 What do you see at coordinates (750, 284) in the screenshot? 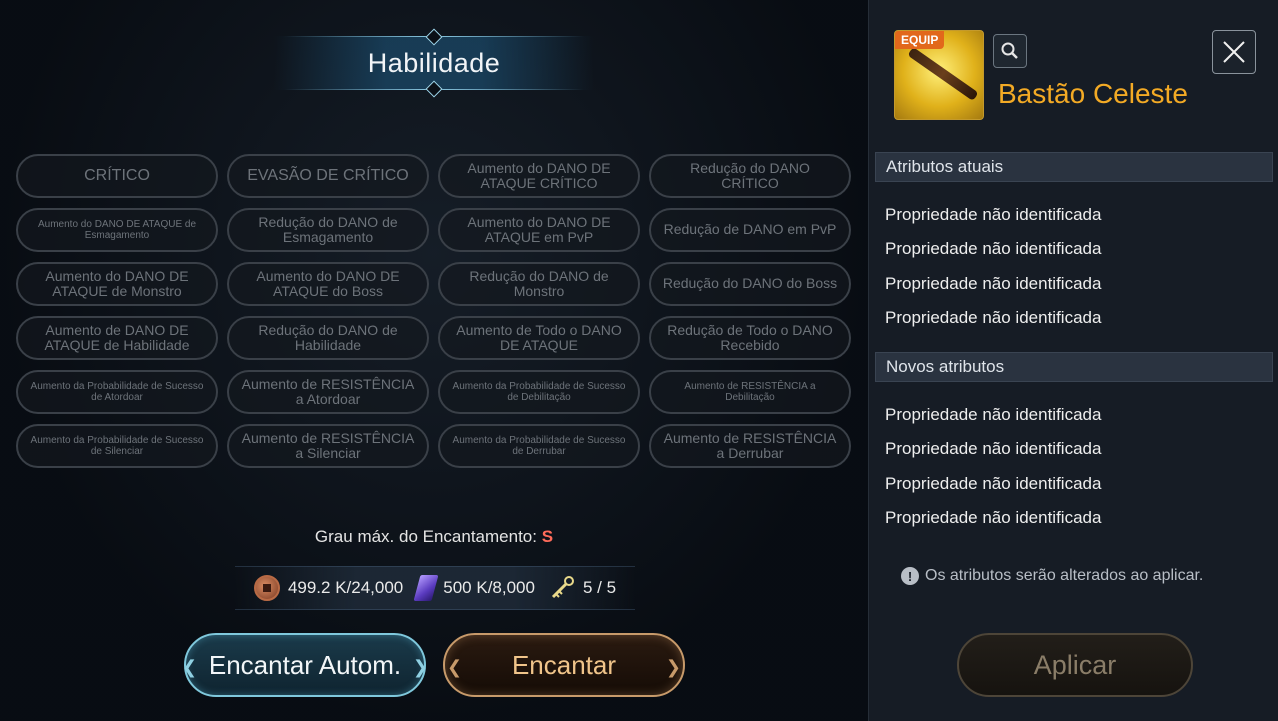
I see `ability-option: Redução do DANO do Boss` at bounding box center [750, 284].